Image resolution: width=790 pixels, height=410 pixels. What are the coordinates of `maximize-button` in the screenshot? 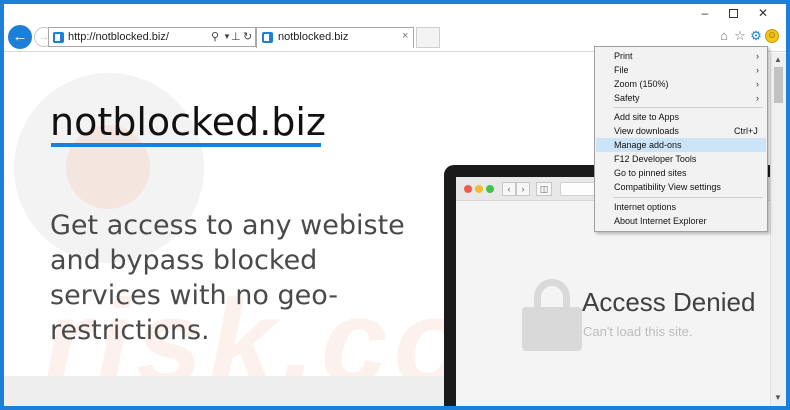 It's located at (733, 13).